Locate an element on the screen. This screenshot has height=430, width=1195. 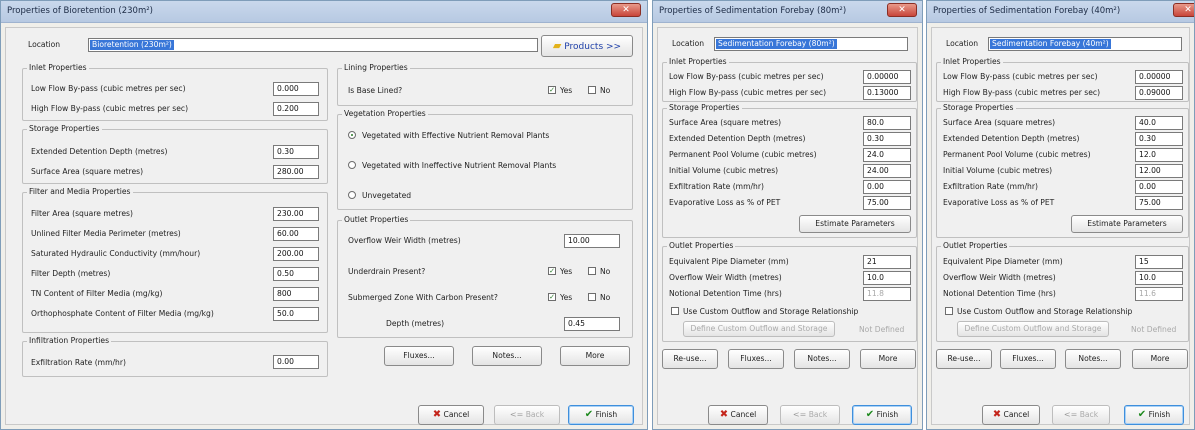
pipe-diameter-input: 21 is located at coordinates (887, 262).